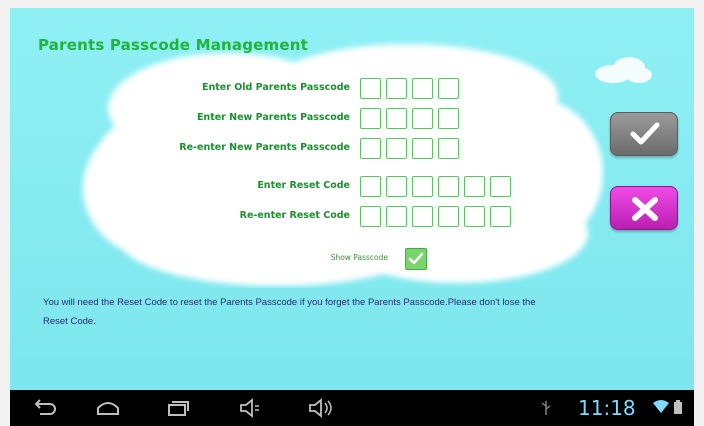 This screenshot has height=426, width=704. What do you see at coordinates (322, 408) in the screenshot?
I see `volume-up-icon` at bounding box center [322, 408].